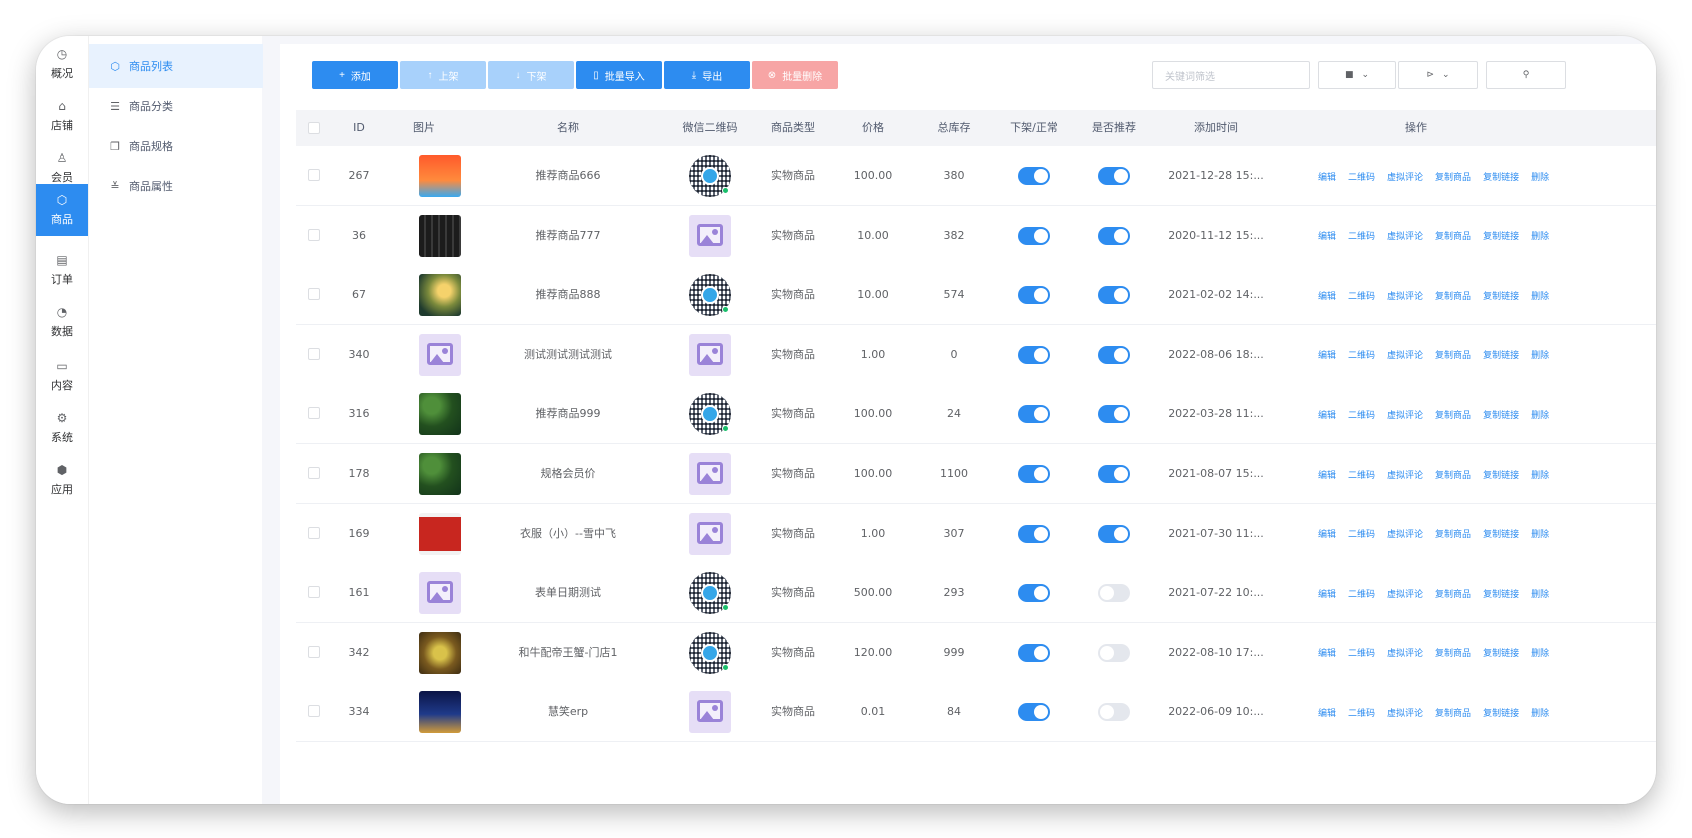 The image size is (1692, 838). I want to click on select-all-checkbox, so click(314, 128).